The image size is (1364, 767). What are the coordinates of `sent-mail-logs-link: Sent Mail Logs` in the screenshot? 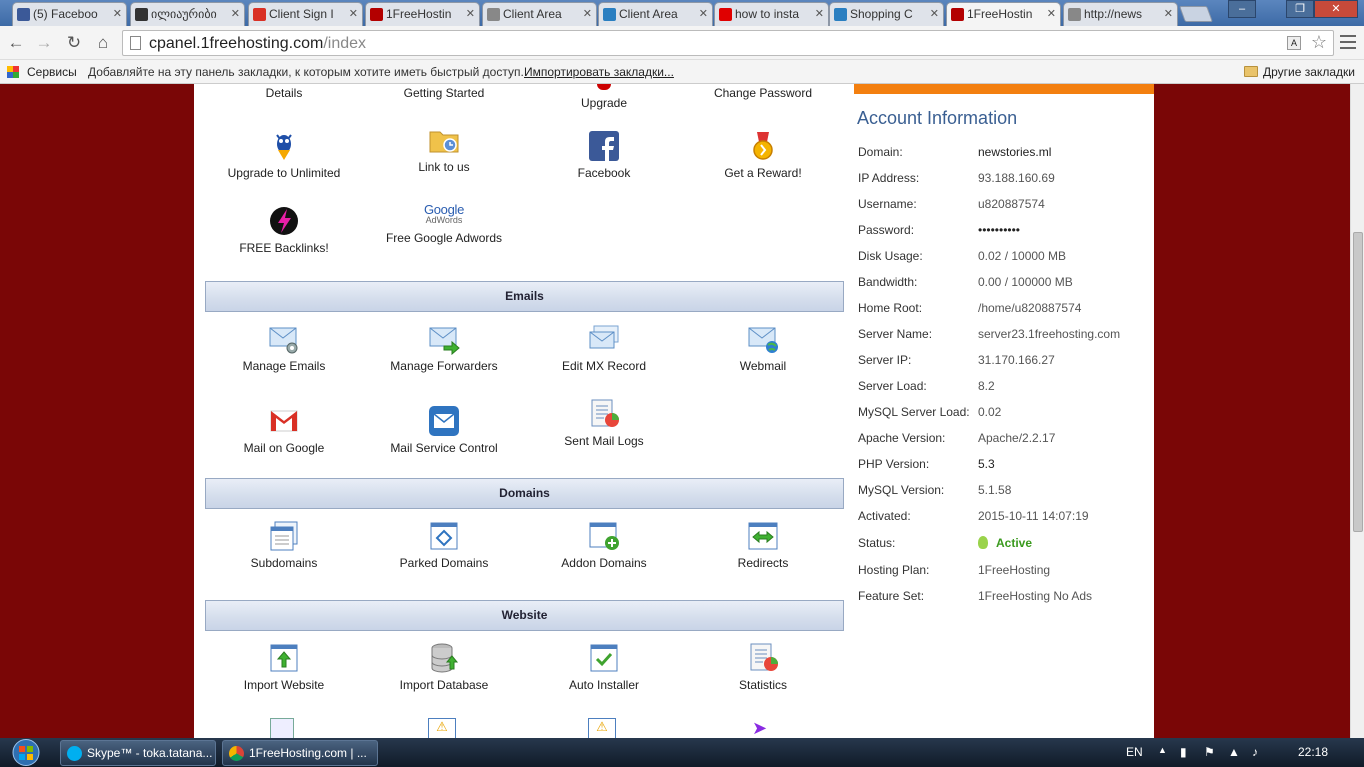 It's located at (604, 423).